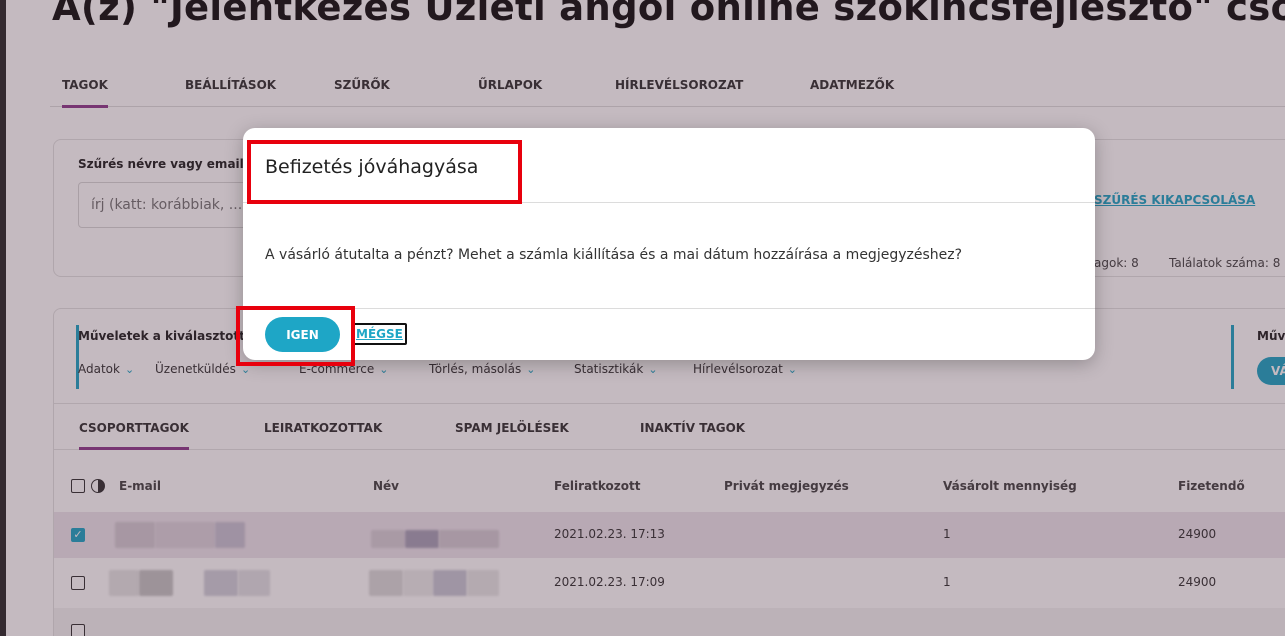  What do you see at coordinates (302, 334) in the screenshot?
I see `confirm-button: IGEN` at bounding box center [302, 334].